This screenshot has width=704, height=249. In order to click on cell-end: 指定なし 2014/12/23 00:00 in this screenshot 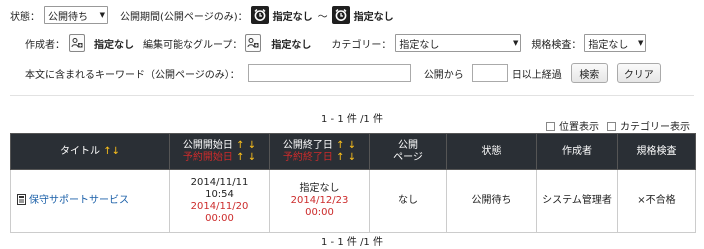, I will do `click(319, 201)`.